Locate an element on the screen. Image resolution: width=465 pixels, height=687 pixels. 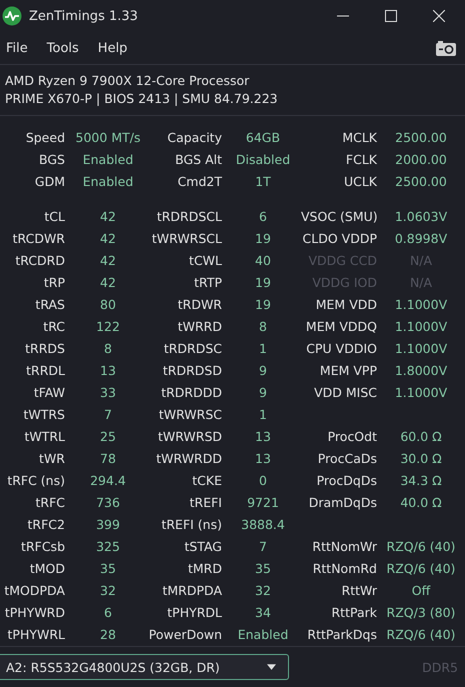
field-value: Off is located at coordinates (421, 591).